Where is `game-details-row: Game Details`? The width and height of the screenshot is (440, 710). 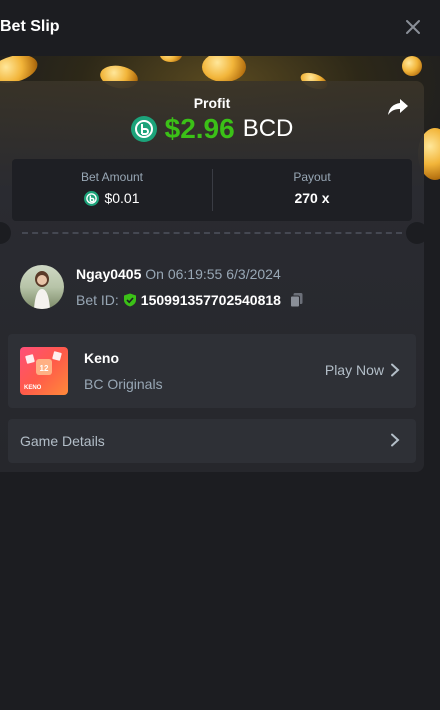
game-details-row: Game Details is located at coordinates (212, 441).